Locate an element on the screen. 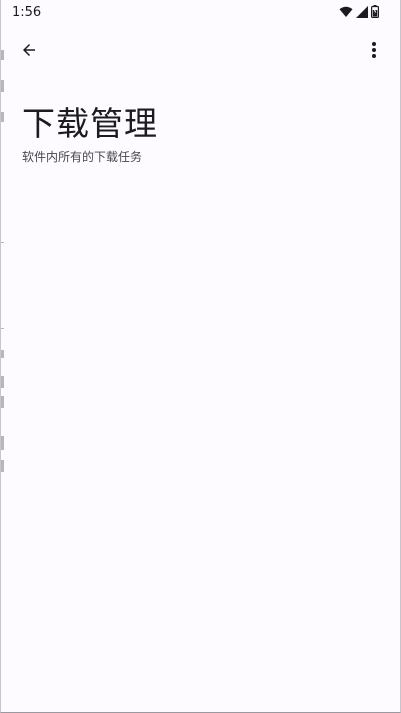 This screenshot has width=401, height=713. back-button is located at coordinates (29, 52).